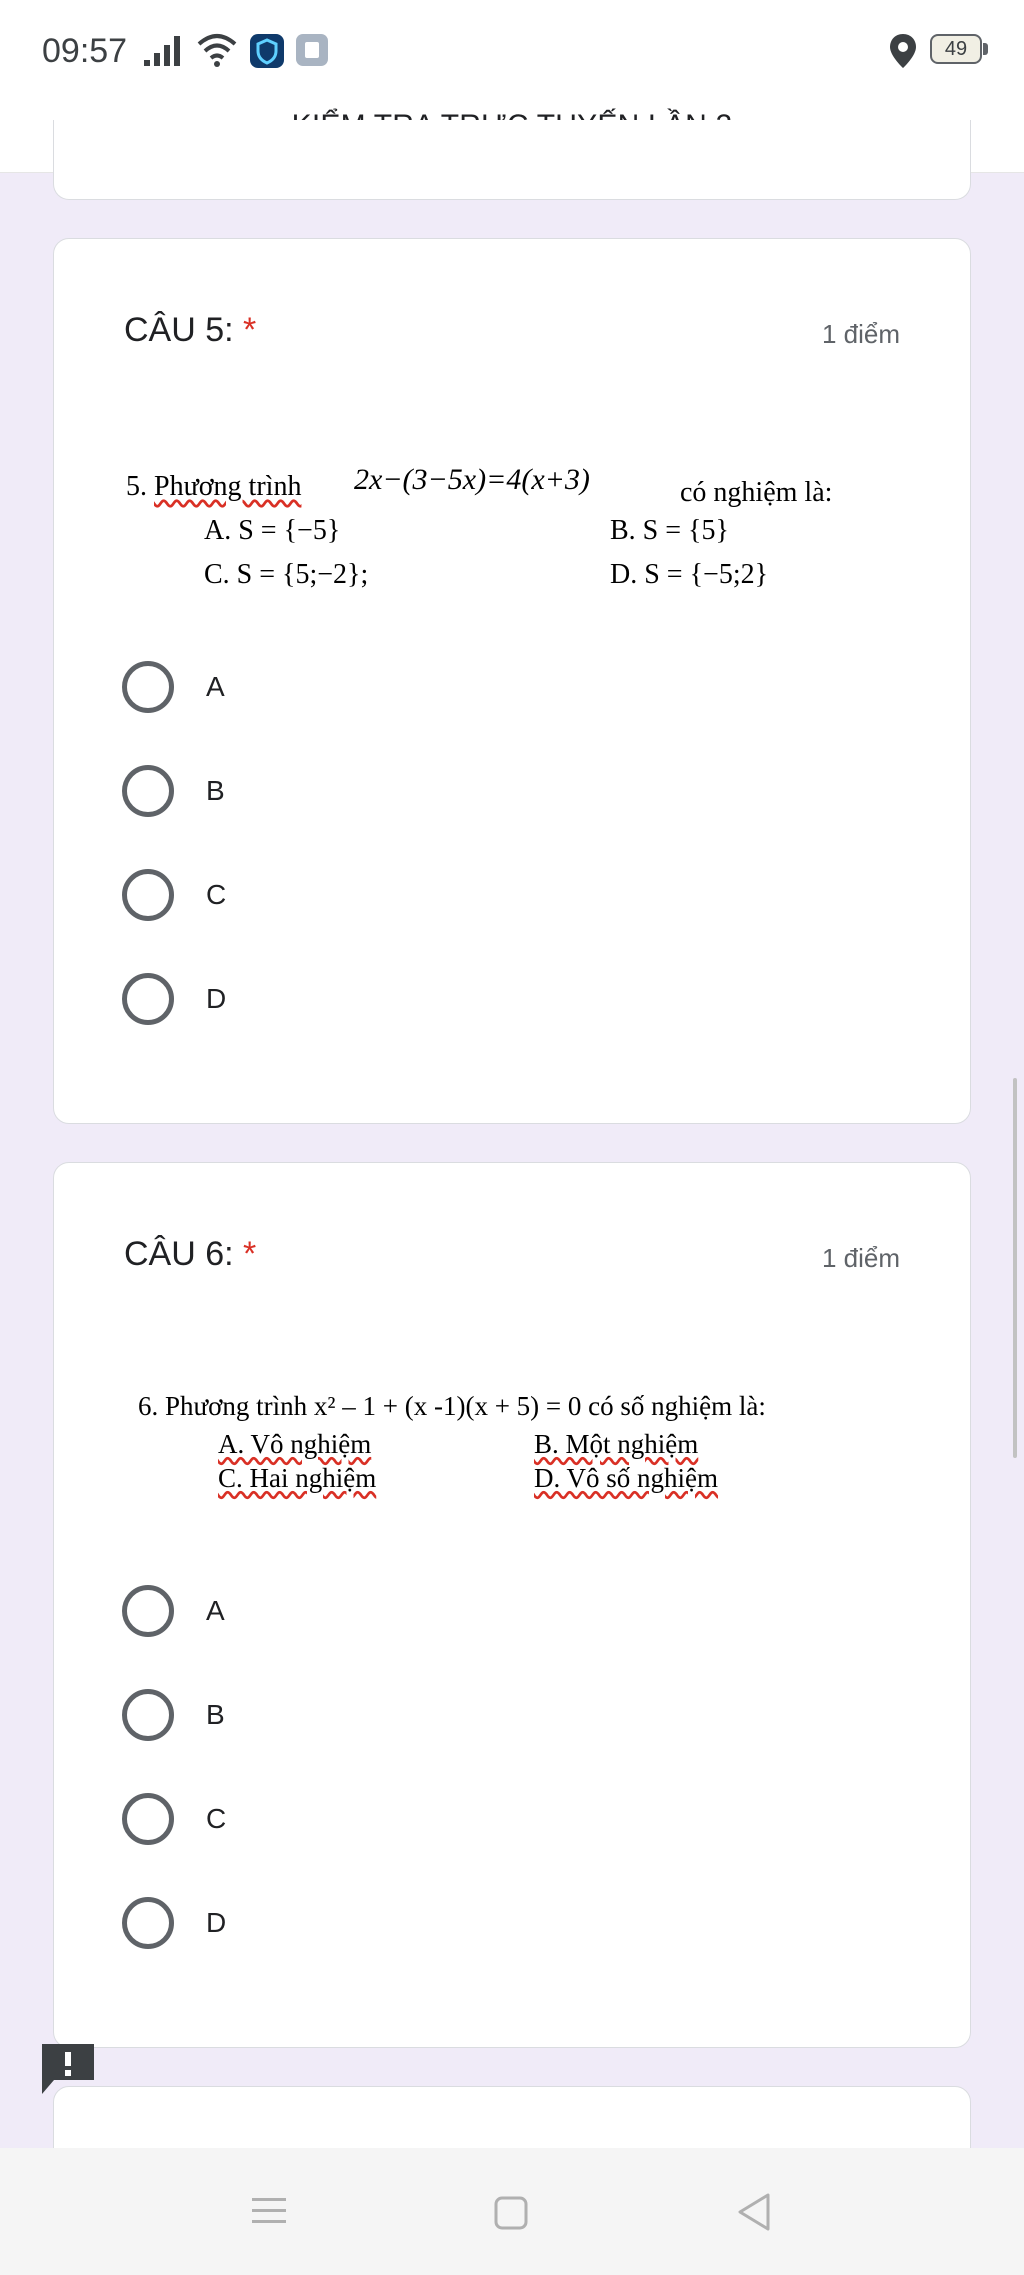 The height and width of the screenshot is (2275, 1024). I want to click on choice-c-text: C. Hai nghiệm, so click(297, 1478).